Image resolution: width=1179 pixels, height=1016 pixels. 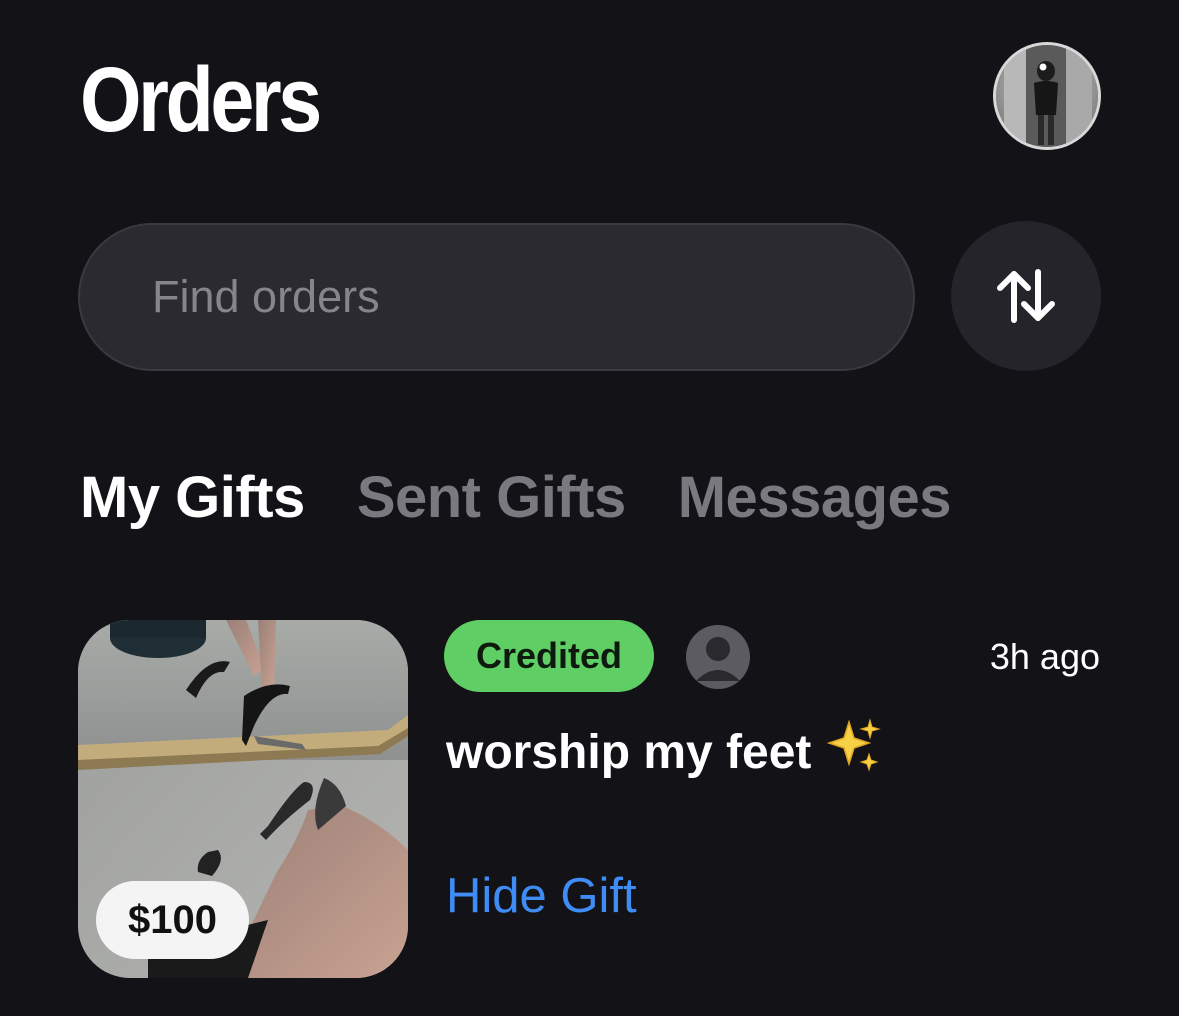 I want to click on order-title: worship my feet, so click(x=629, y=752).